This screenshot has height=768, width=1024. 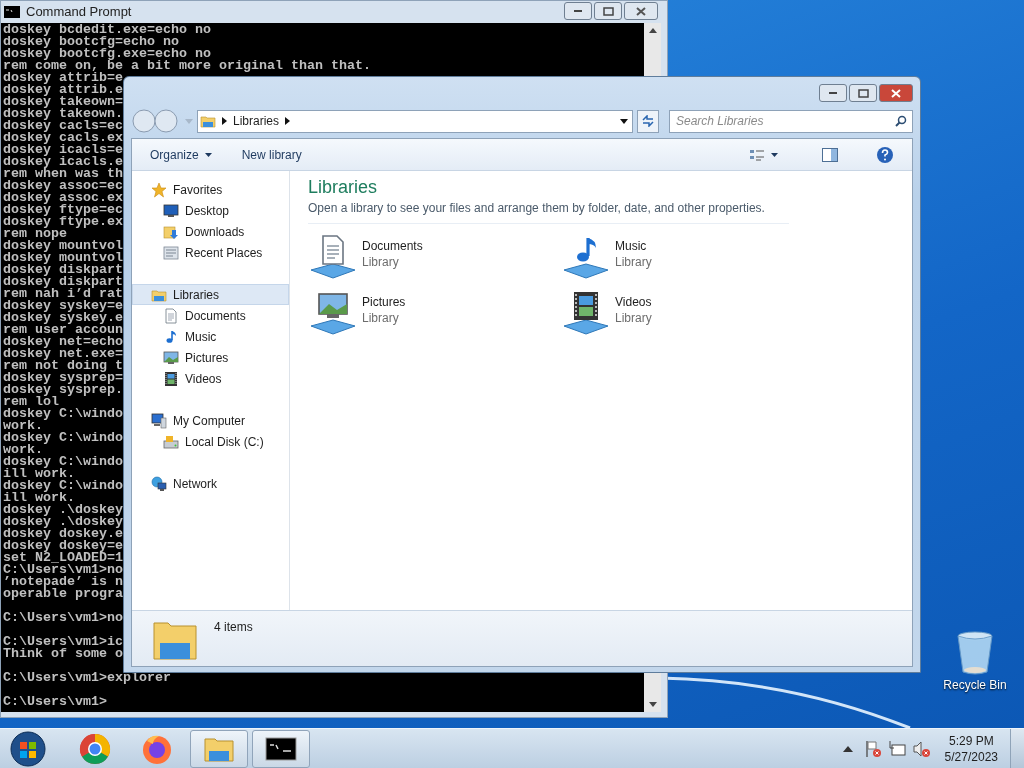 I want to click on console-line: doskey sysprep=, so click(x=63, y=378).